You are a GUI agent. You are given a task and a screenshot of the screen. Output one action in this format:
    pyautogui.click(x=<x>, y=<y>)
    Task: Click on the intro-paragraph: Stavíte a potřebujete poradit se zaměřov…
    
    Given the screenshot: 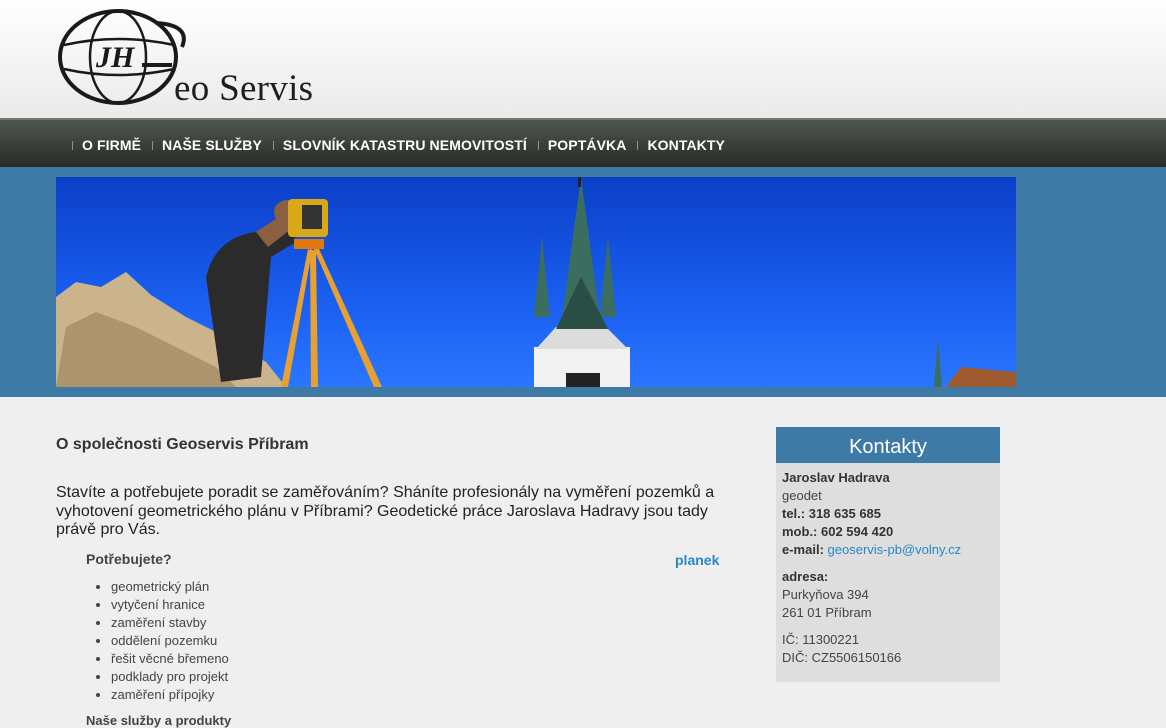 What is the action you would take?
    pyautogui.click(x=385, y=511)
    